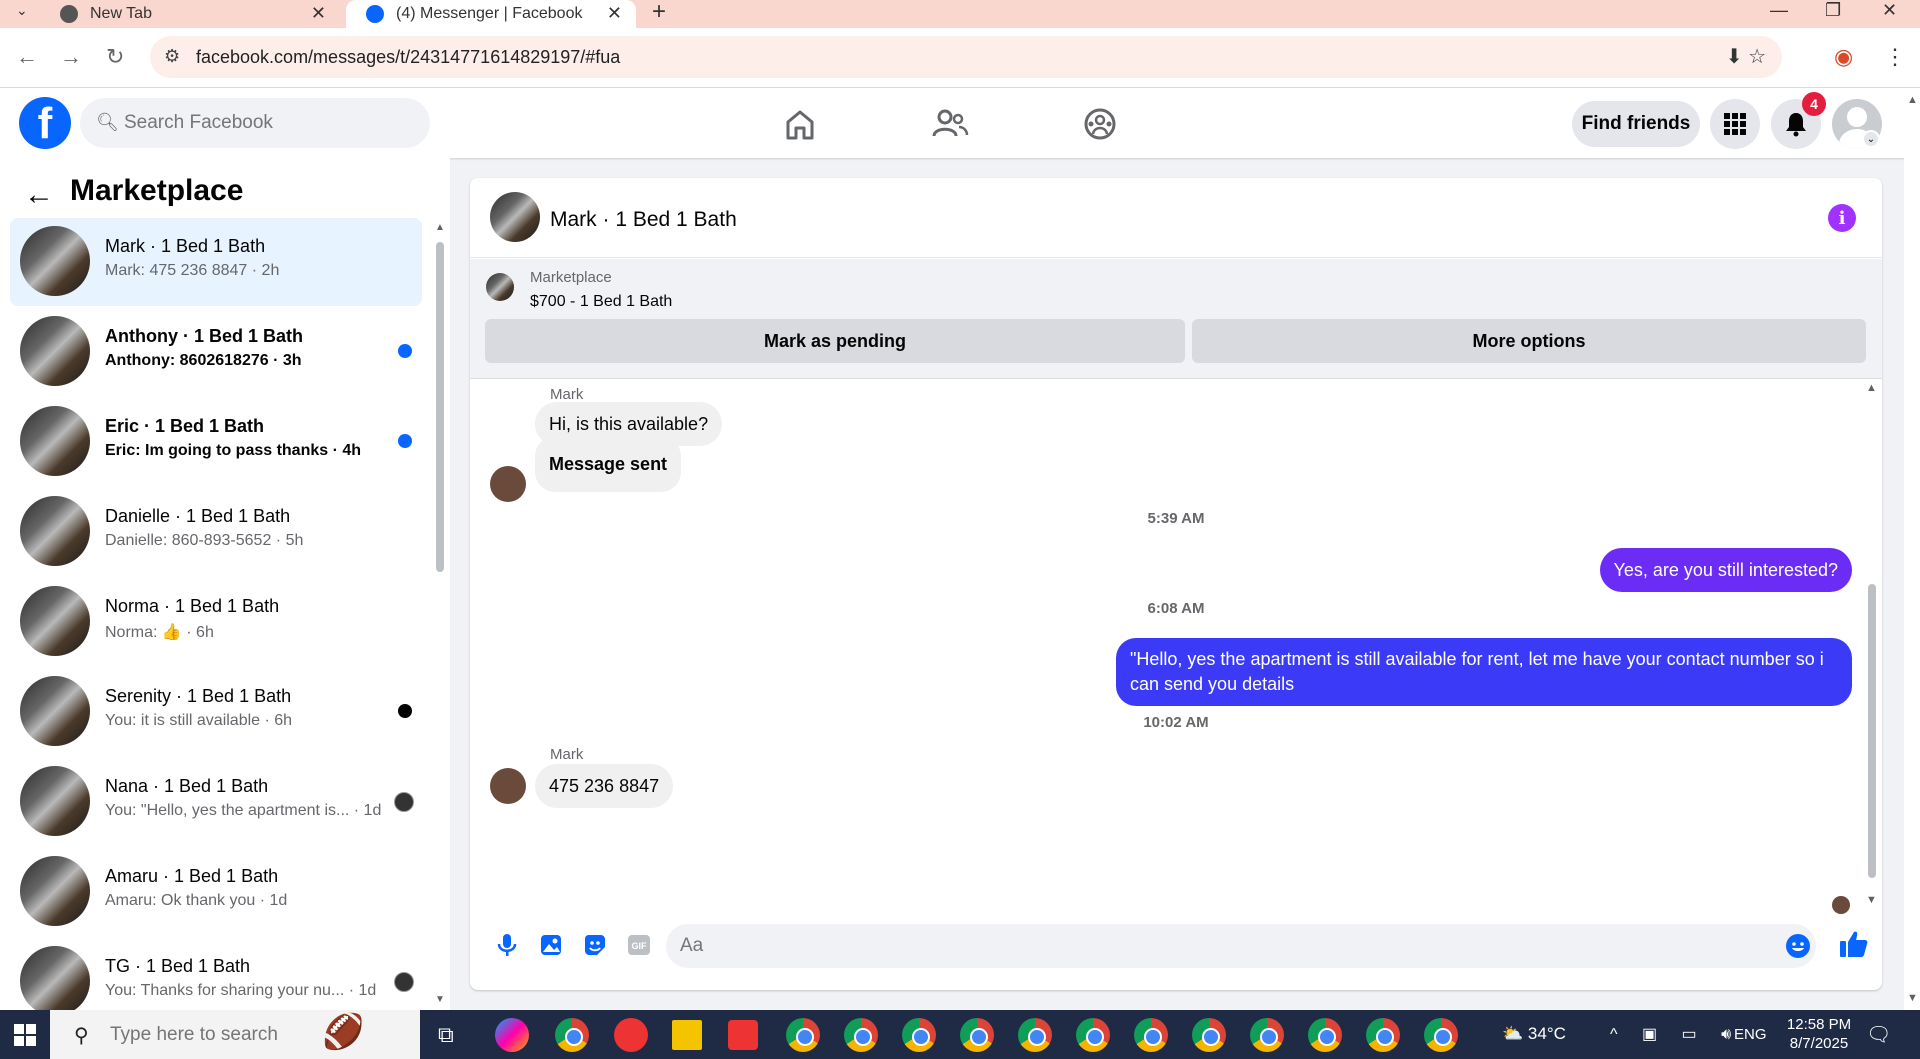 The image size is (1920, 1059). What do you see at coordinates (71, 57) in the screenshot?
I see `forward-arrow-icon: →` at bounding box center [71, 57].